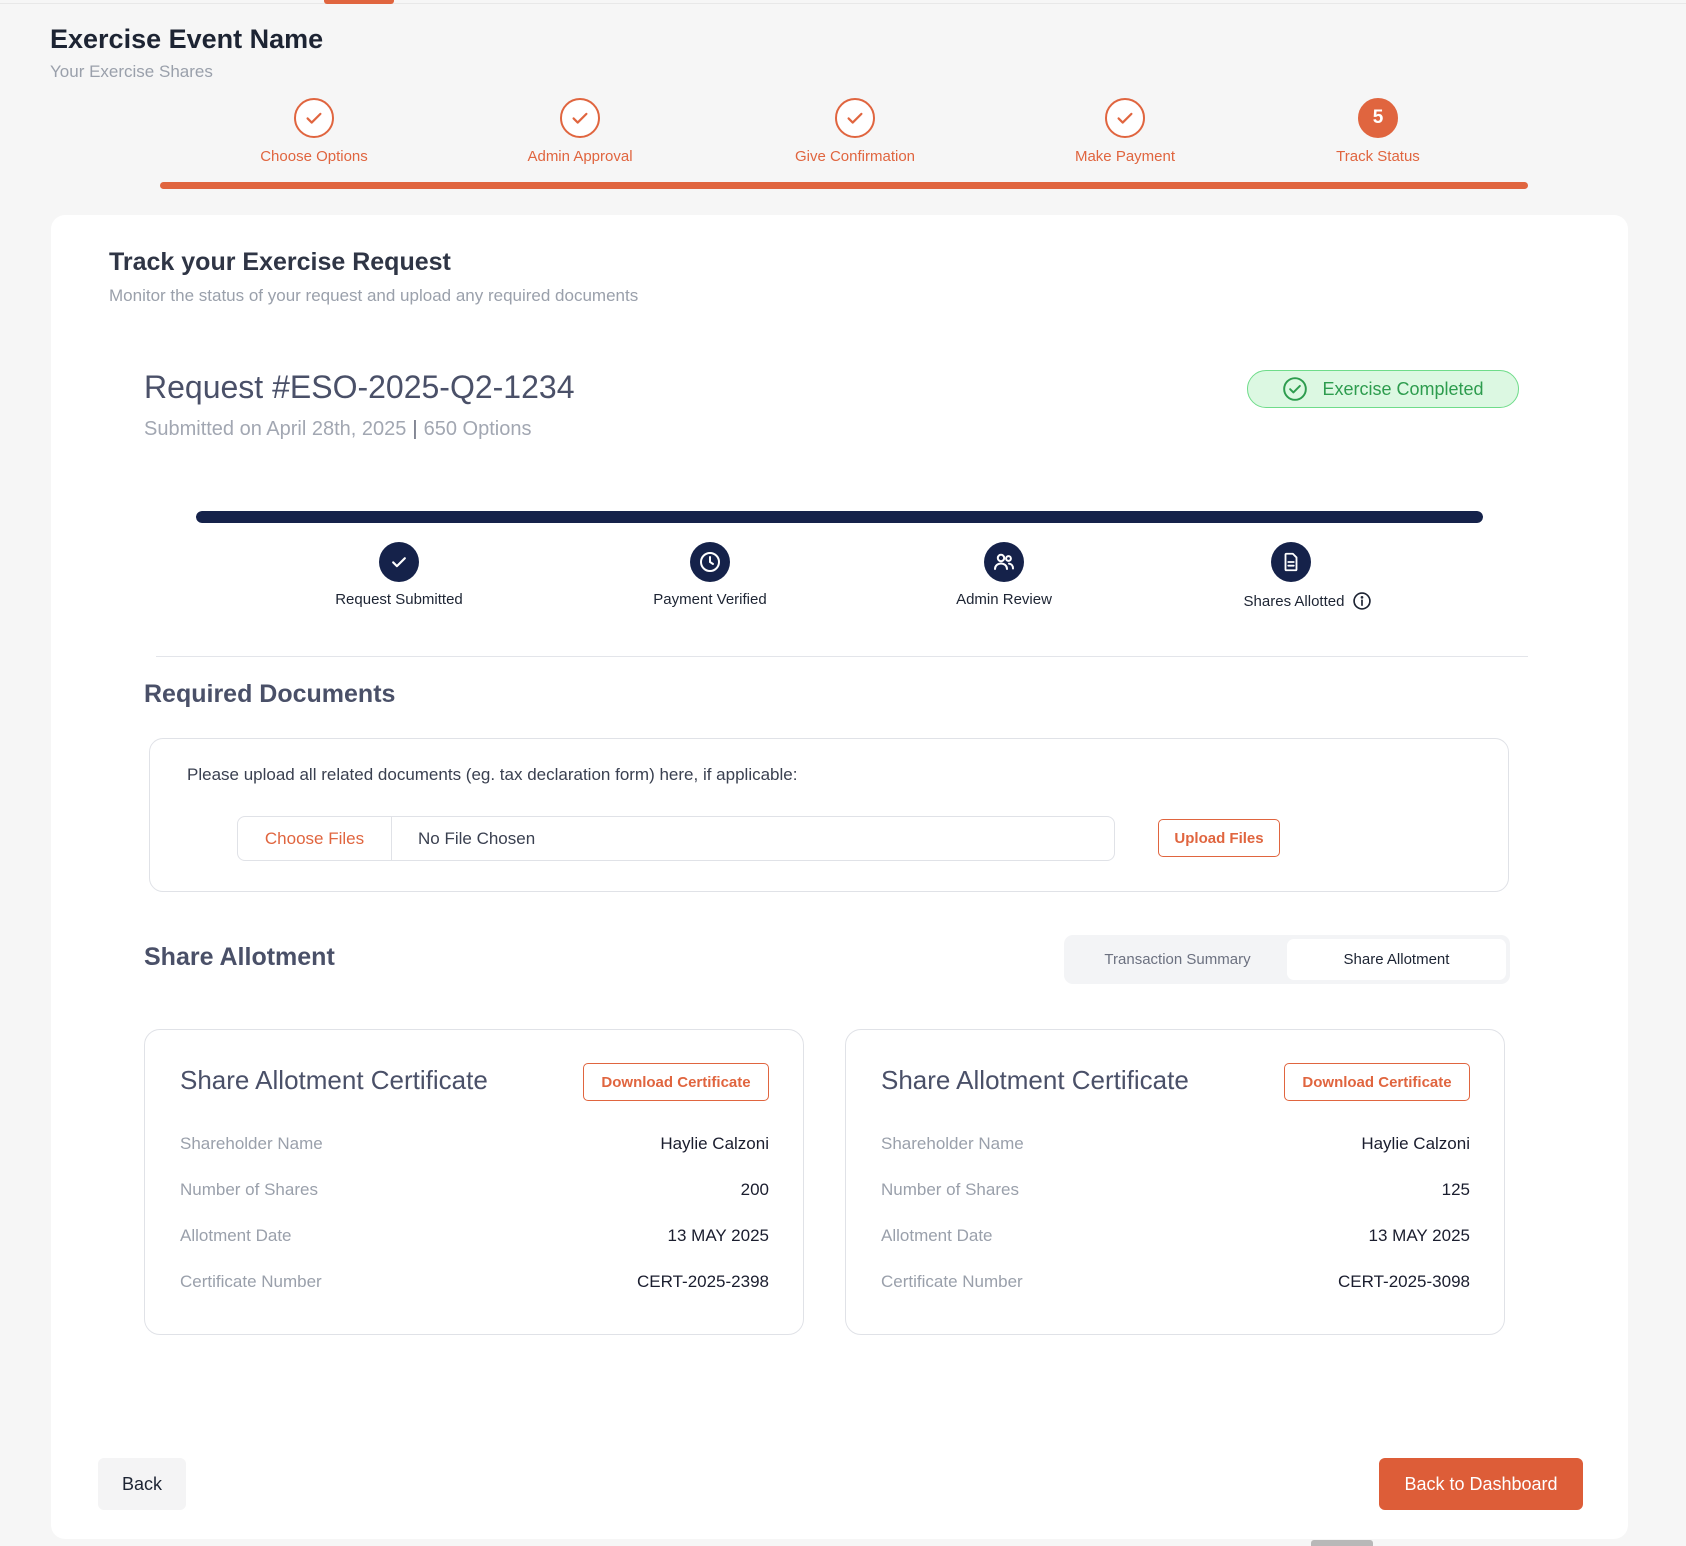  Describe the element at coordinates (399, 599) in the screenshot. I see `track-step-label: Request Submitted` at that location.